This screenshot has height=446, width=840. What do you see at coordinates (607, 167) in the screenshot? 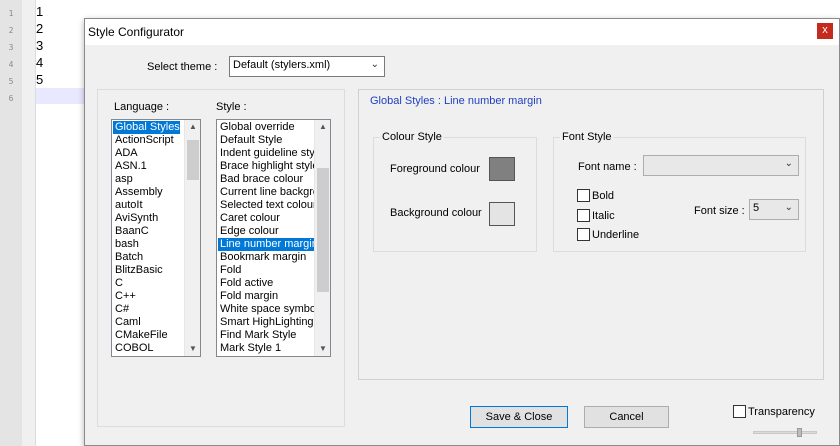
I see `font-name-label: Font name :` at bounding box center [607, 167].